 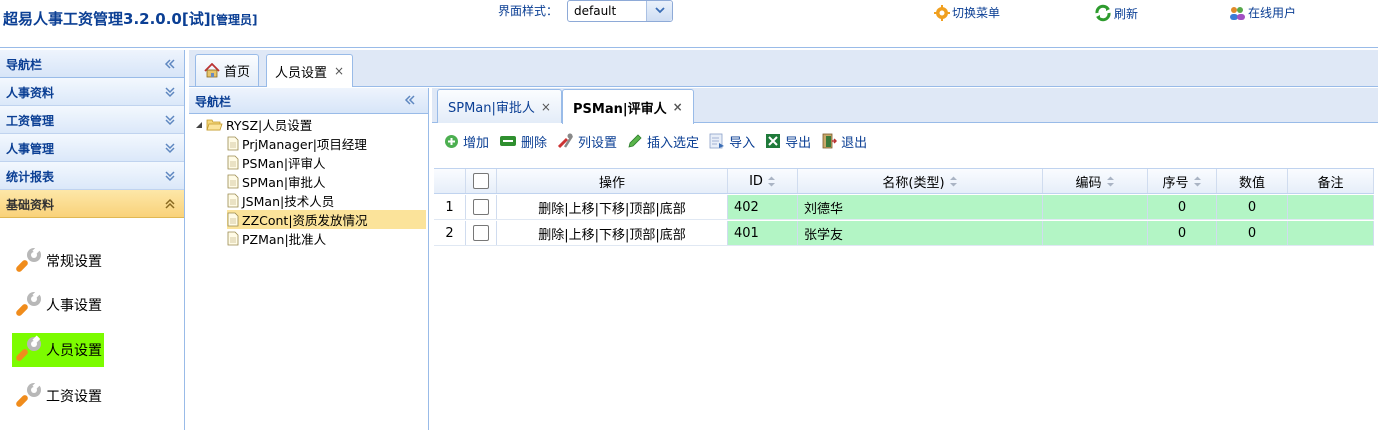 I want to click on tree-node-jsman: JSMan|技术人员, so click(x=280, y=200).